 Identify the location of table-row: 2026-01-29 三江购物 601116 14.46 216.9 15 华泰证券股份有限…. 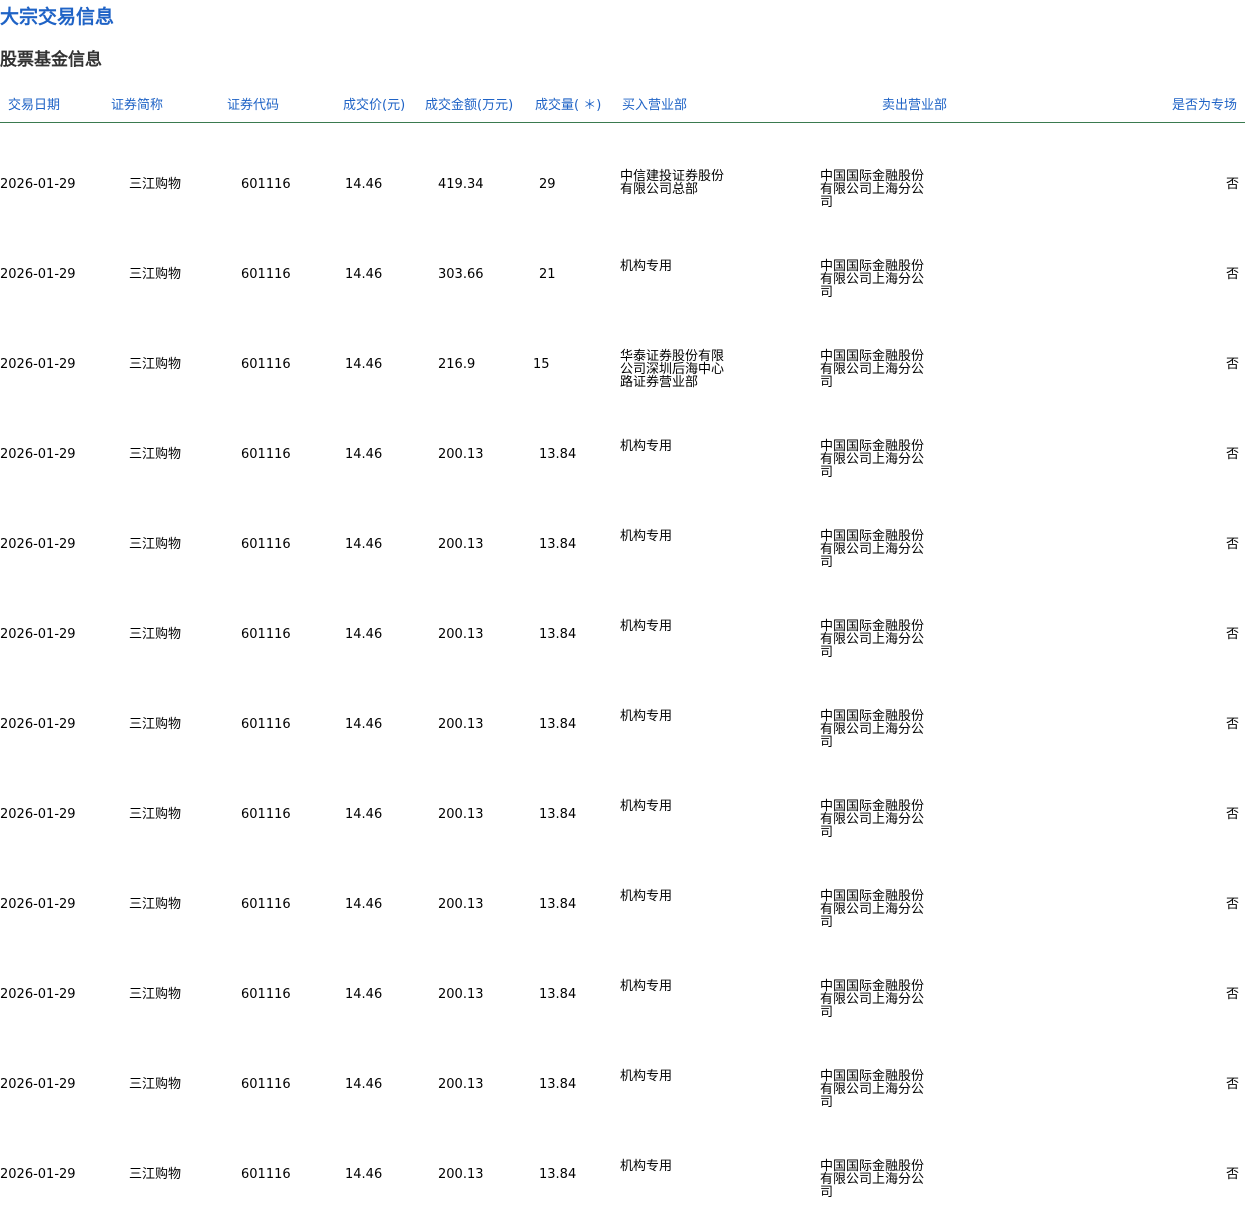
(622, 369).